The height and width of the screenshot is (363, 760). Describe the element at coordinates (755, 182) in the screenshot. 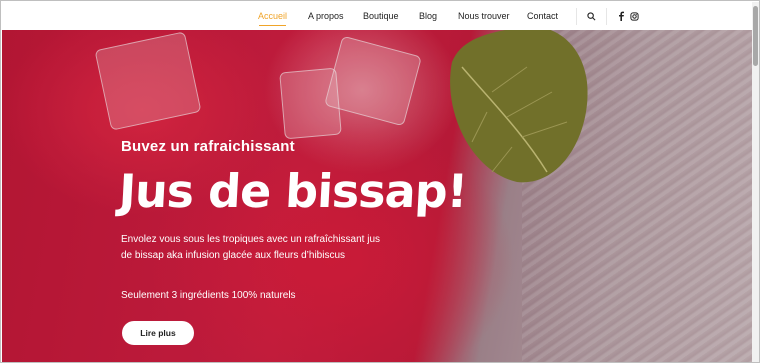

I see `page-scrollbar` at that location.